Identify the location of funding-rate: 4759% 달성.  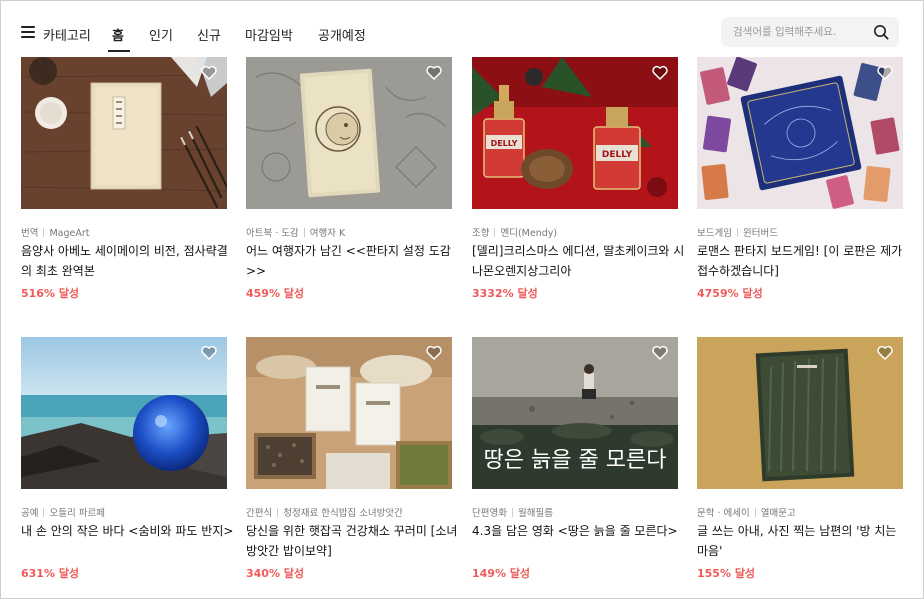
(730, 293).